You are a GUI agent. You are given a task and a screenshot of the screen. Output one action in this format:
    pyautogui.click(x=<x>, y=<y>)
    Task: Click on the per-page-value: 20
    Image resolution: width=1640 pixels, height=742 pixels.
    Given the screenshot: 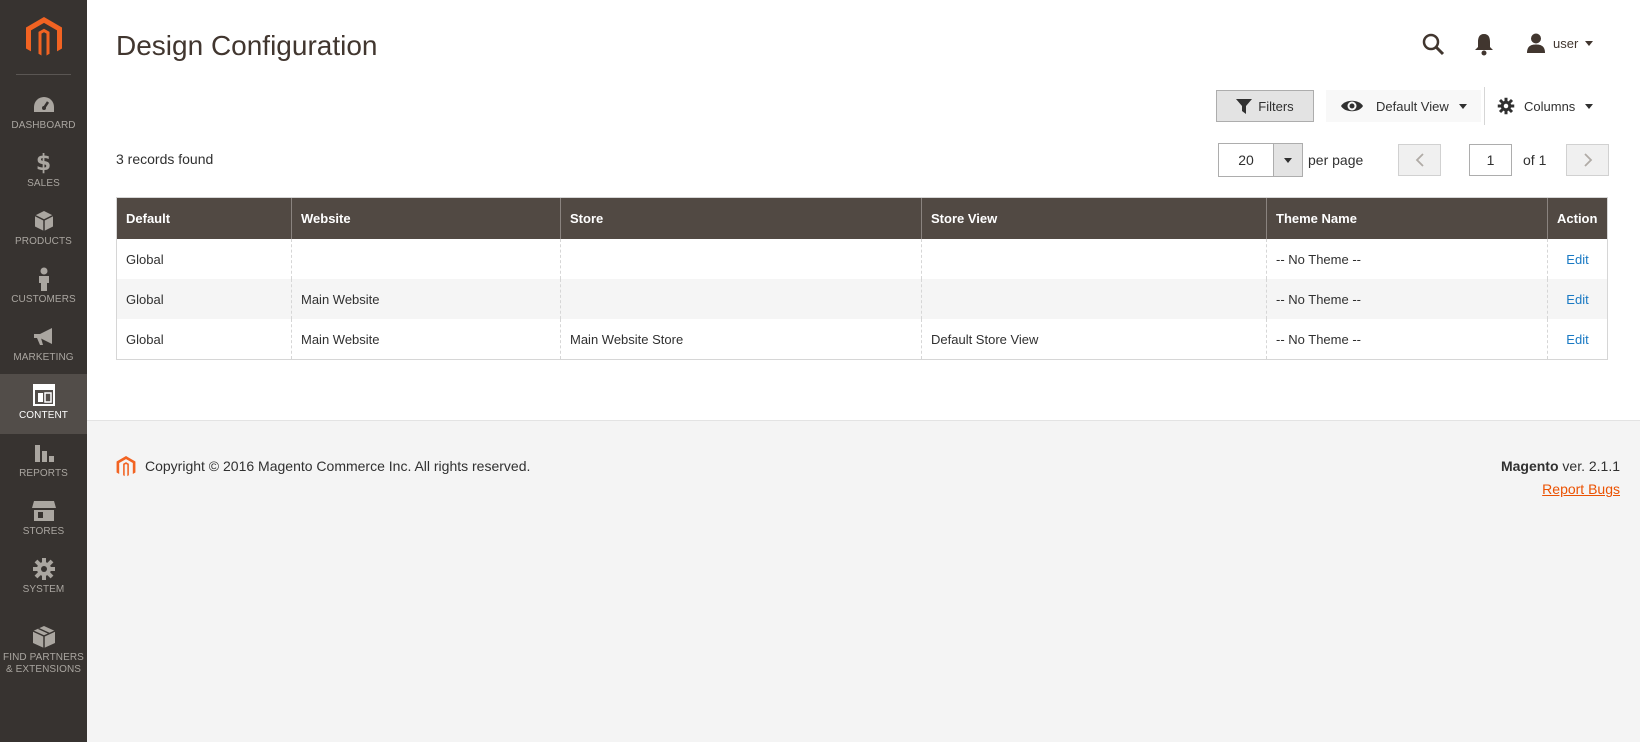 What is the action you would take?
    pyautogui.click(x=1246, y=160)
    